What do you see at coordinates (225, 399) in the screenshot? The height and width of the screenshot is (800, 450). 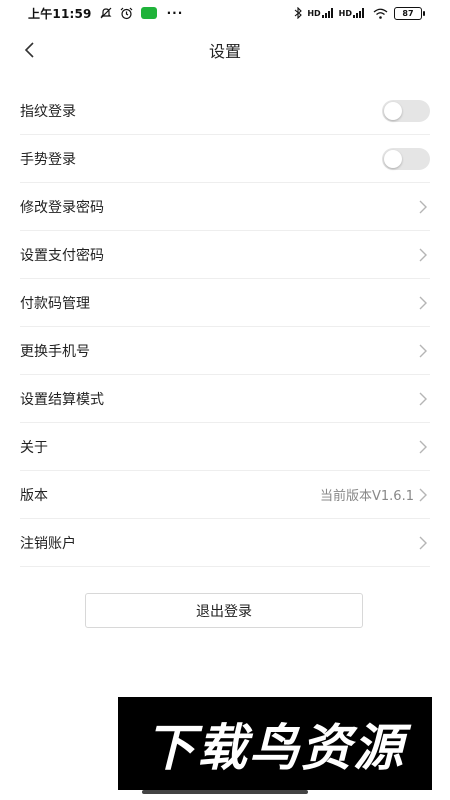 I see `settings-row-settlement-mode: 设置结算模式` at bounding box center [225, 399].